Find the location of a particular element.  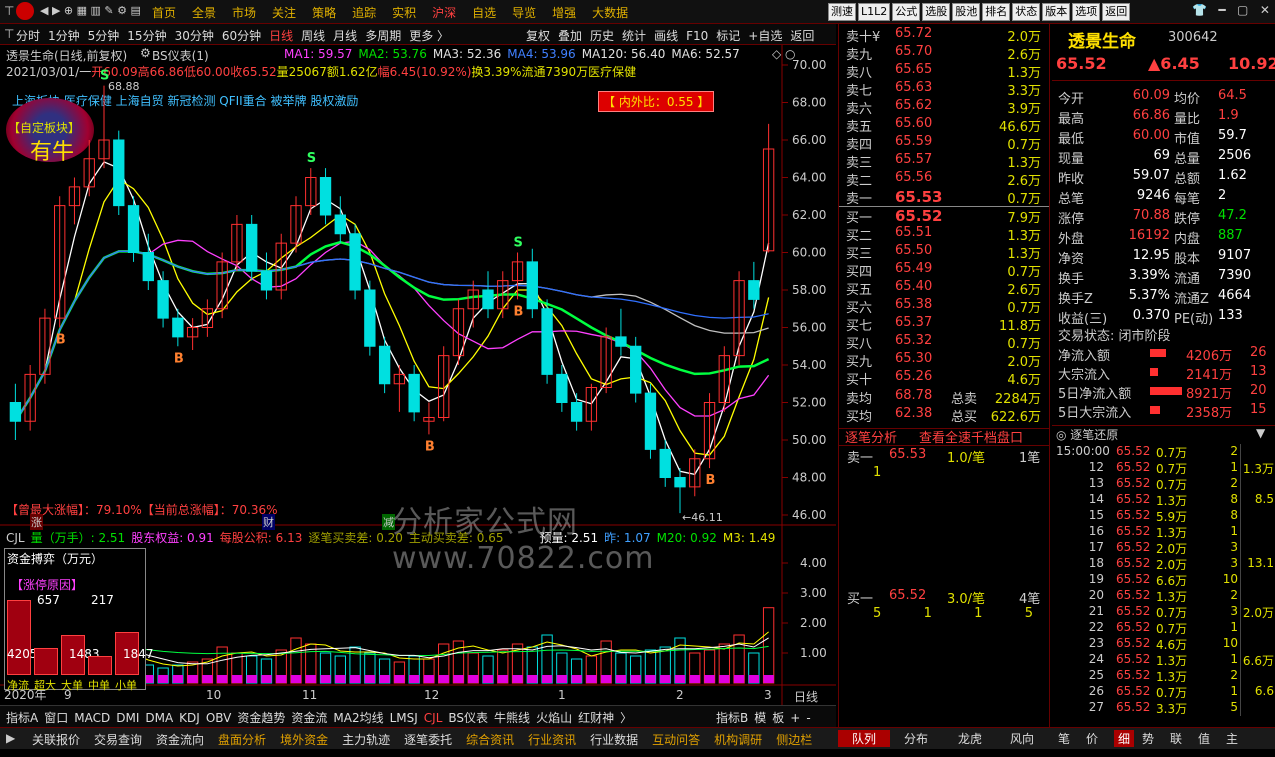

chart-tool-4: 画线 is located at coordinates (666, 35).